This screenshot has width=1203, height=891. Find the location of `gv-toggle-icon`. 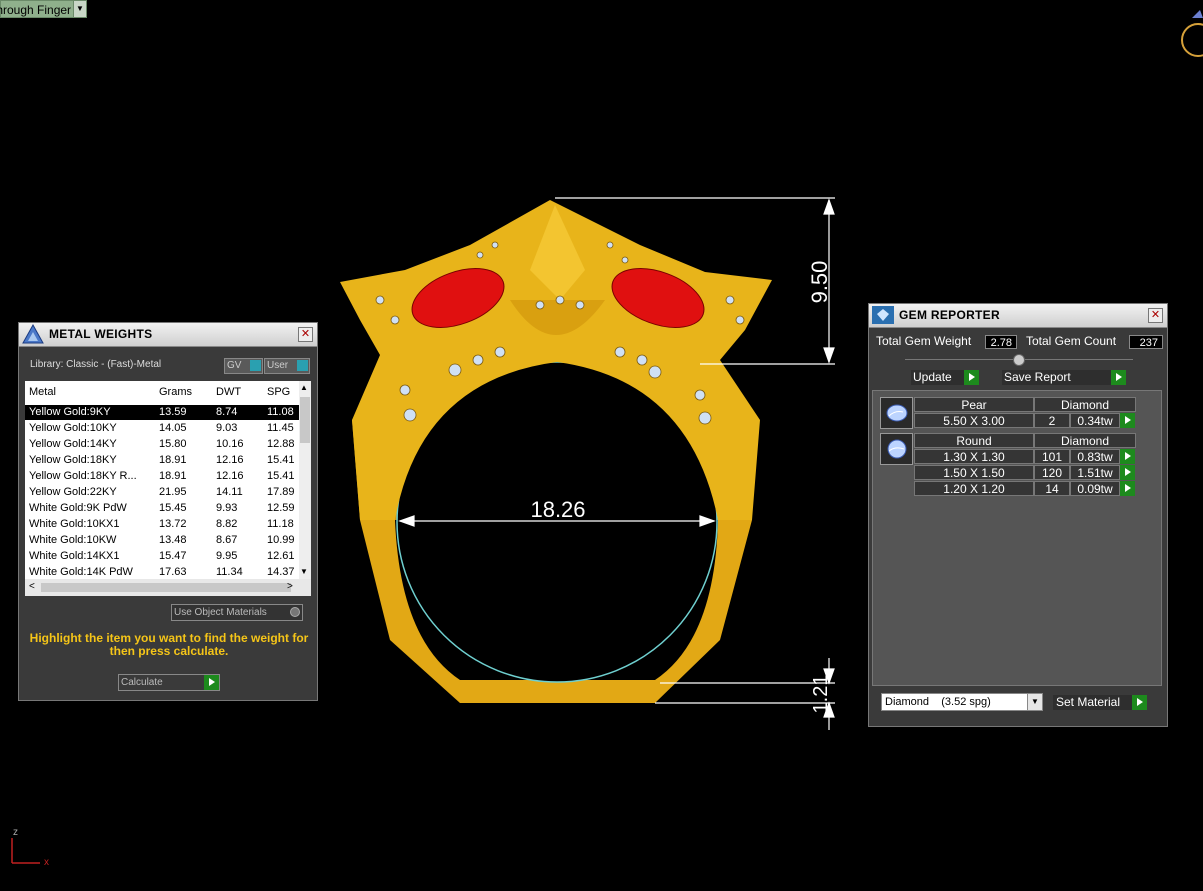

gv-toggle-icon is located at coordinates (255, 365).